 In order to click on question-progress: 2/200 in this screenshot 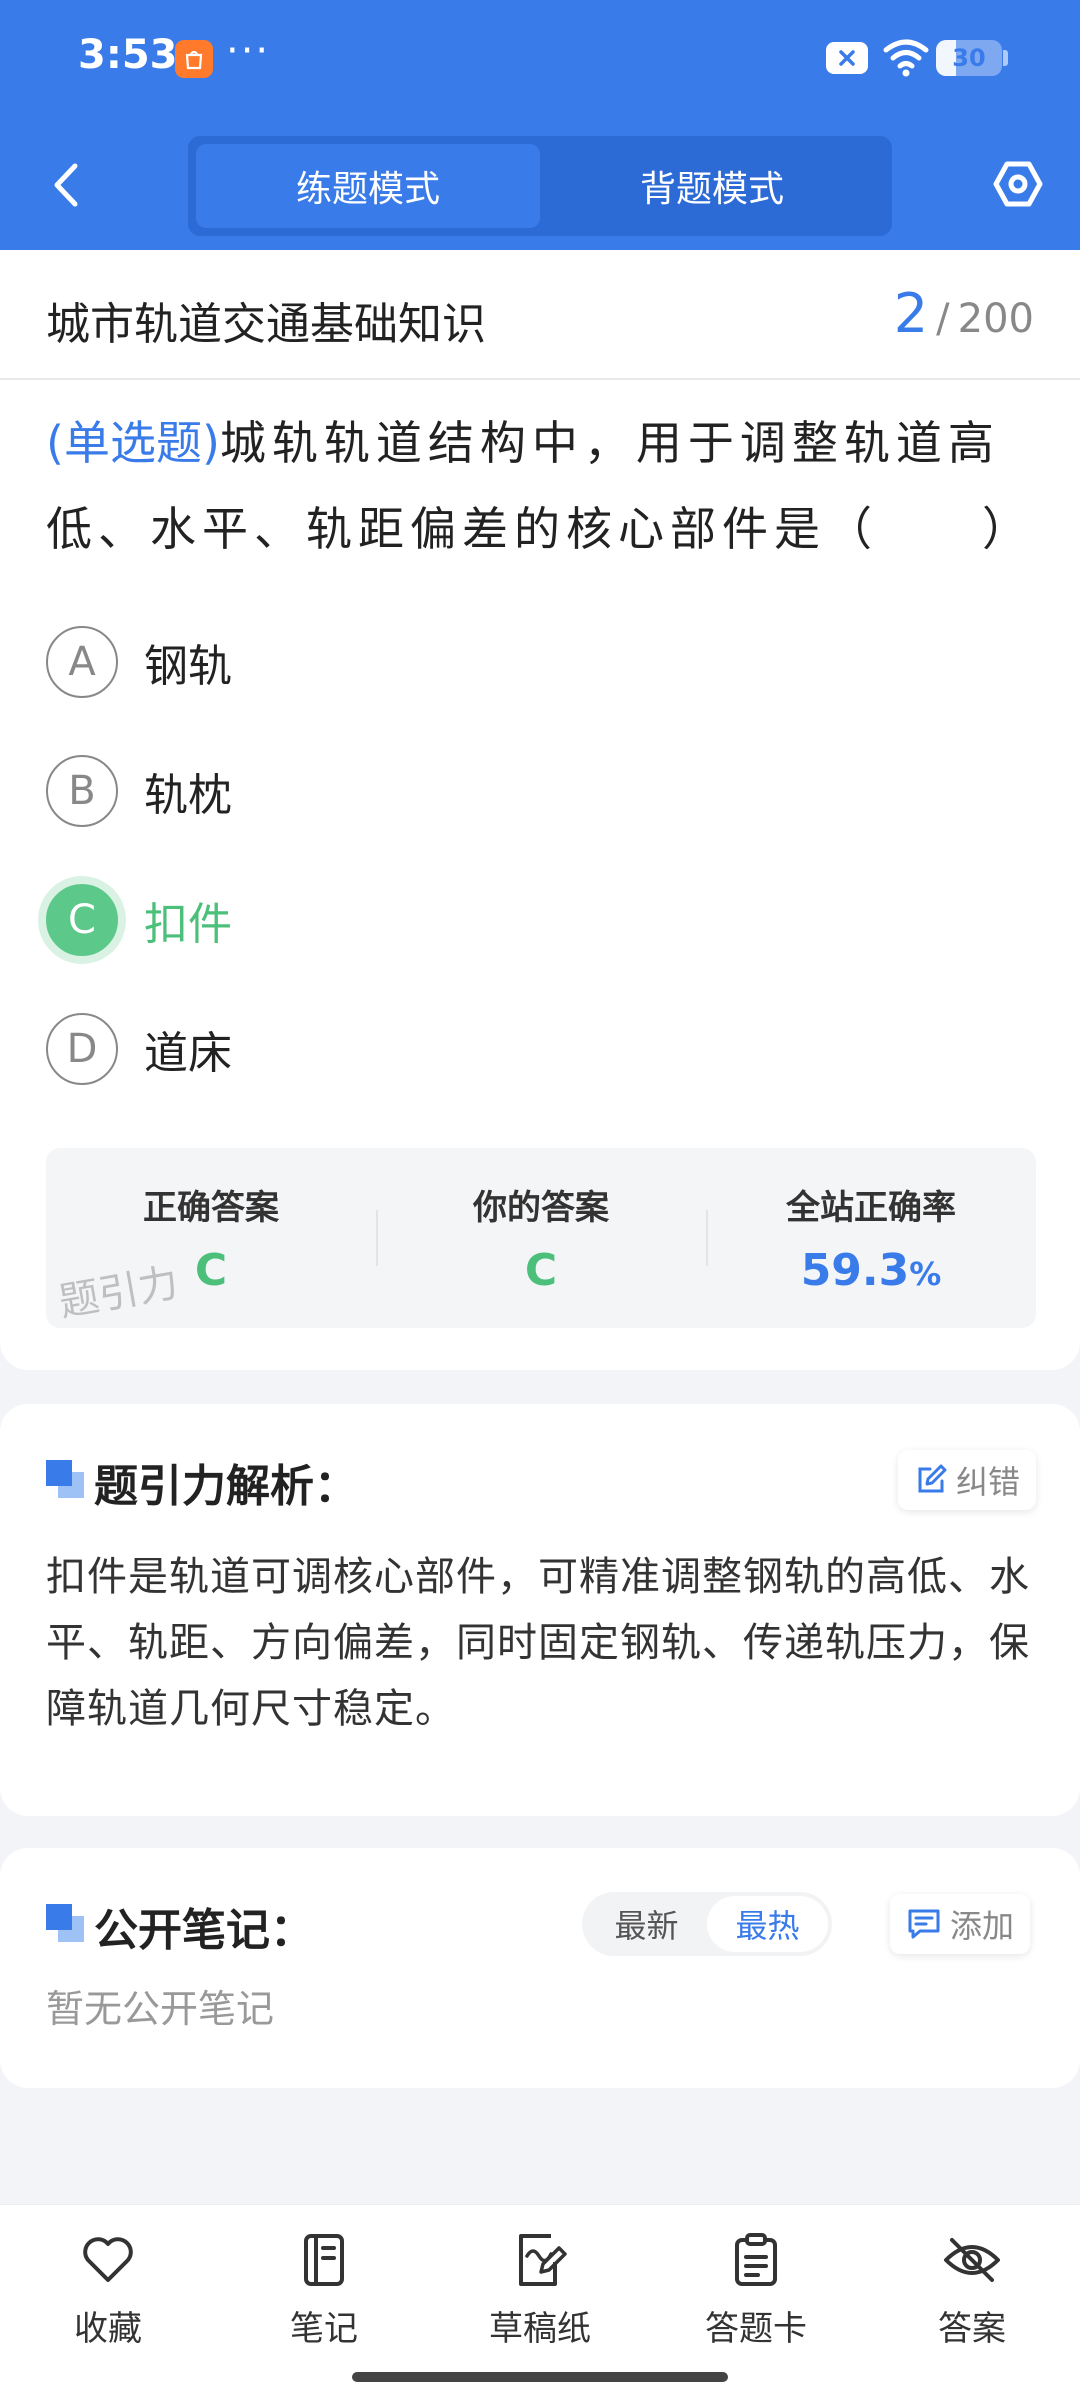, I will do `click(964, 313)`.